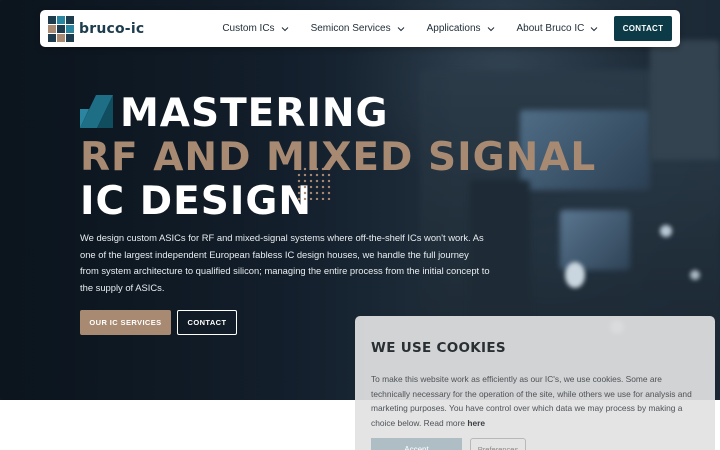 Image resolution: width=720 pixels, height=450 pixels. I want to click on nav-item-applications: Applications, so click(461, 28).